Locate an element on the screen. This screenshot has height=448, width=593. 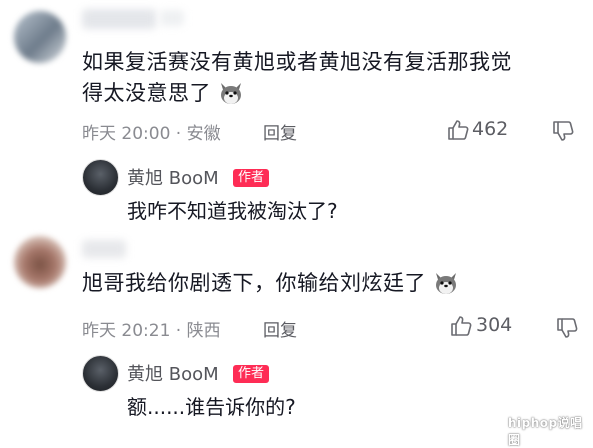
watermark: hiphop说唱圈 is located at coordinates (545, 431).